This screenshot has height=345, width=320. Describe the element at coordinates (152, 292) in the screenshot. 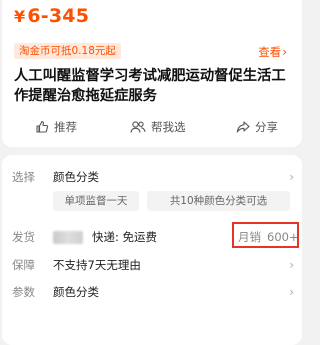

I see `params-row: 参数 颜色分类 ›` at that location.